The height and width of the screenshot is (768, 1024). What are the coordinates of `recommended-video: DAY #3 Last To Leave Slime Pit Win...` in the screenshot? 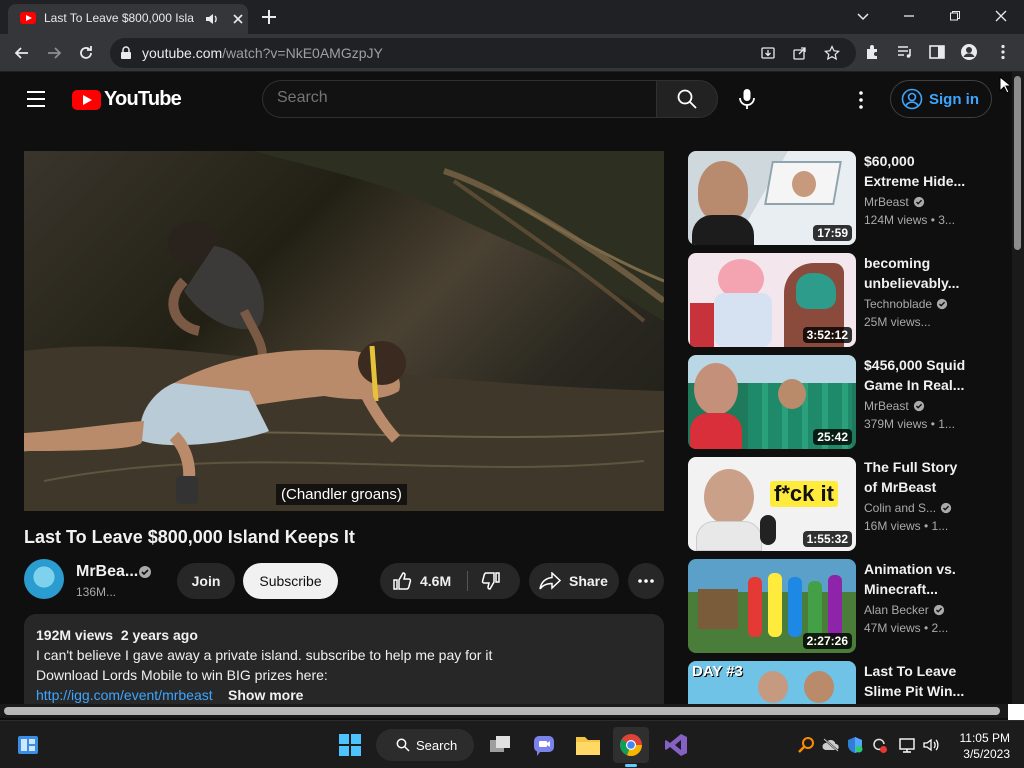 It's located at (833, 682).